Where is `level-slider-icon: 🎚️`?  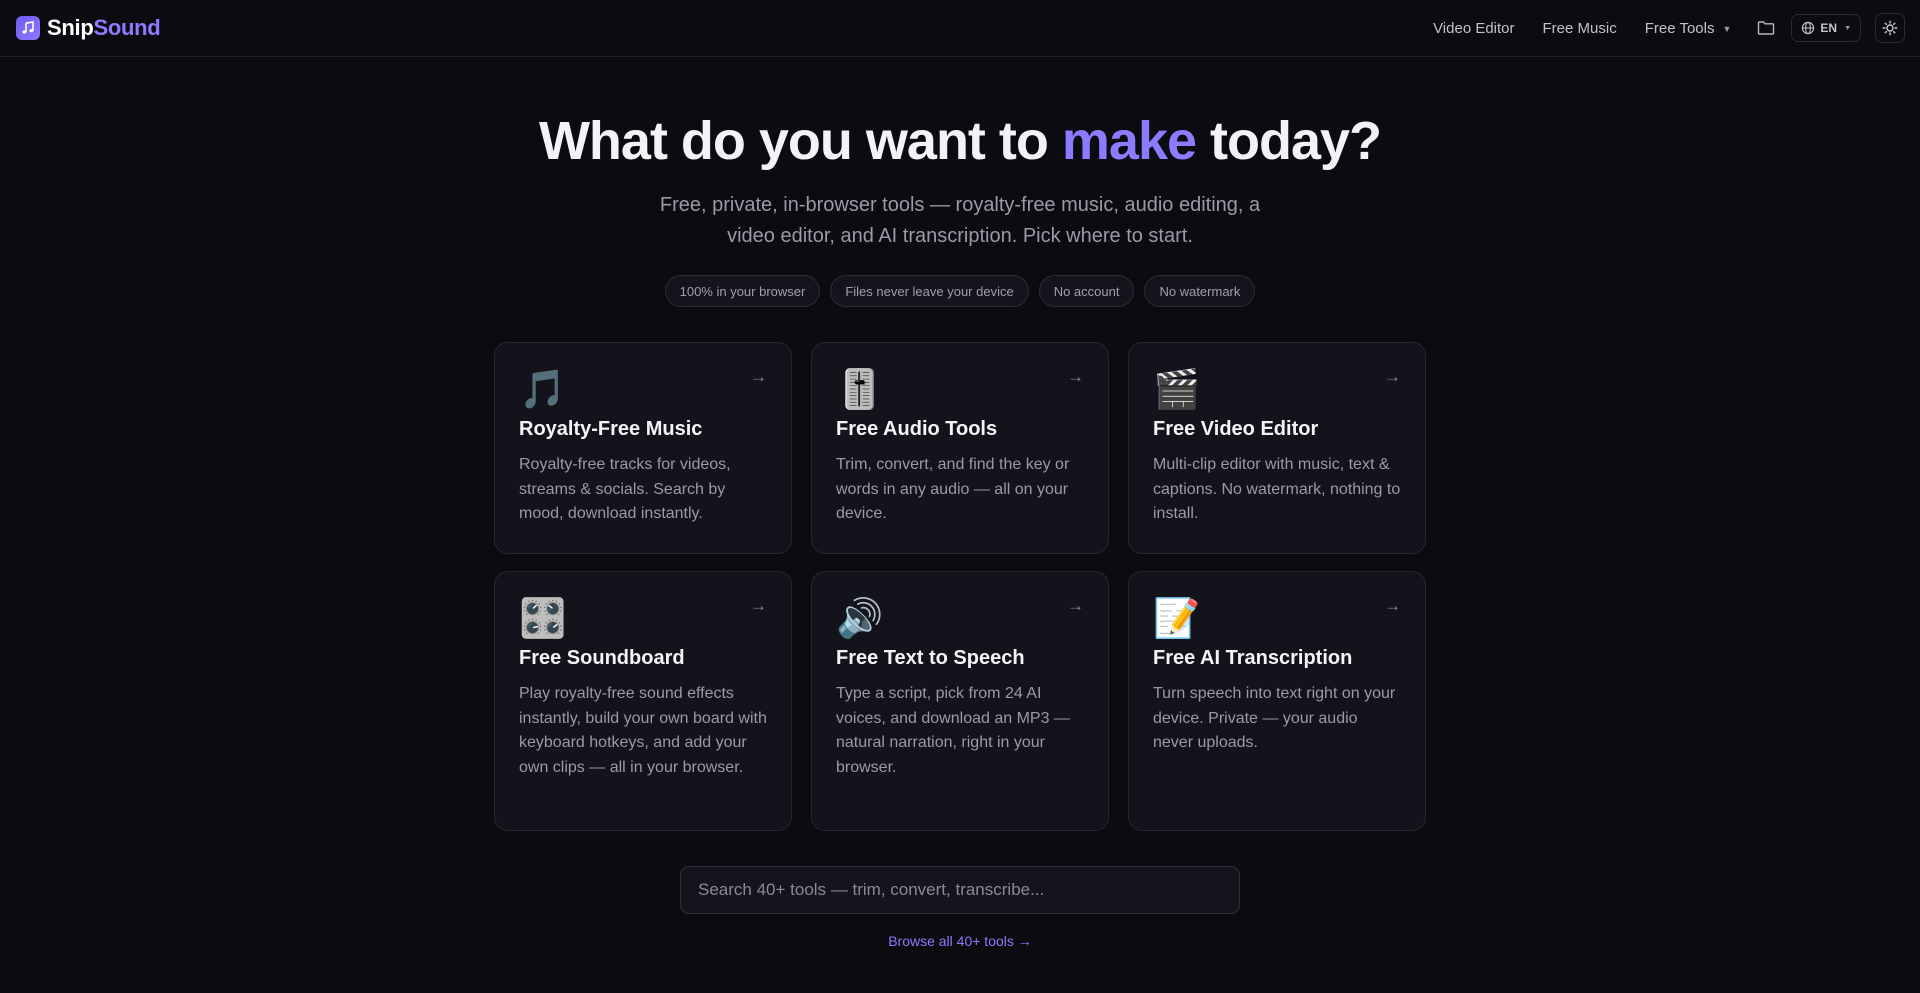
level-slider-icon: 🎚️ is located at coordinates (860, 389).